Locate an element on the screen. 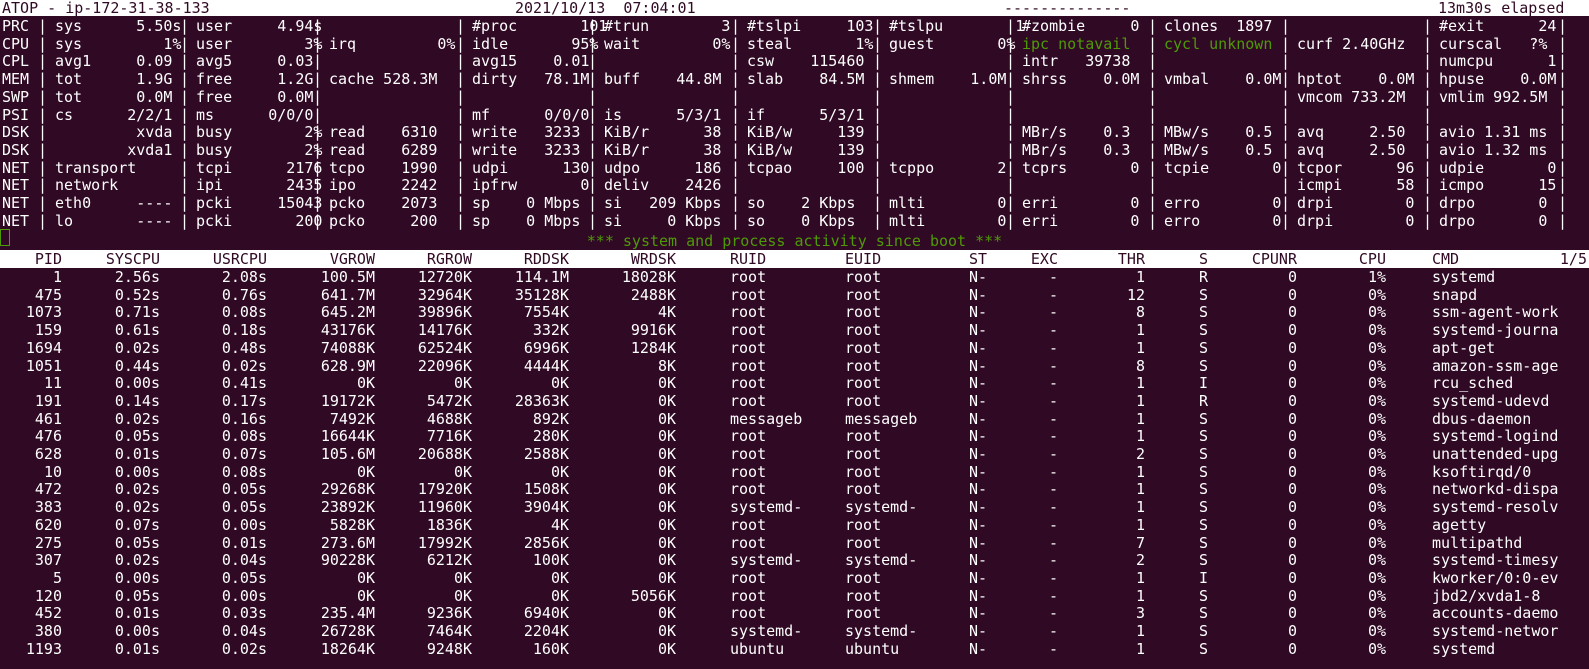 This screenshot has width=1589, height=669. metric-cell: vmcom 733.2M is located at coordinates (1351, 96).